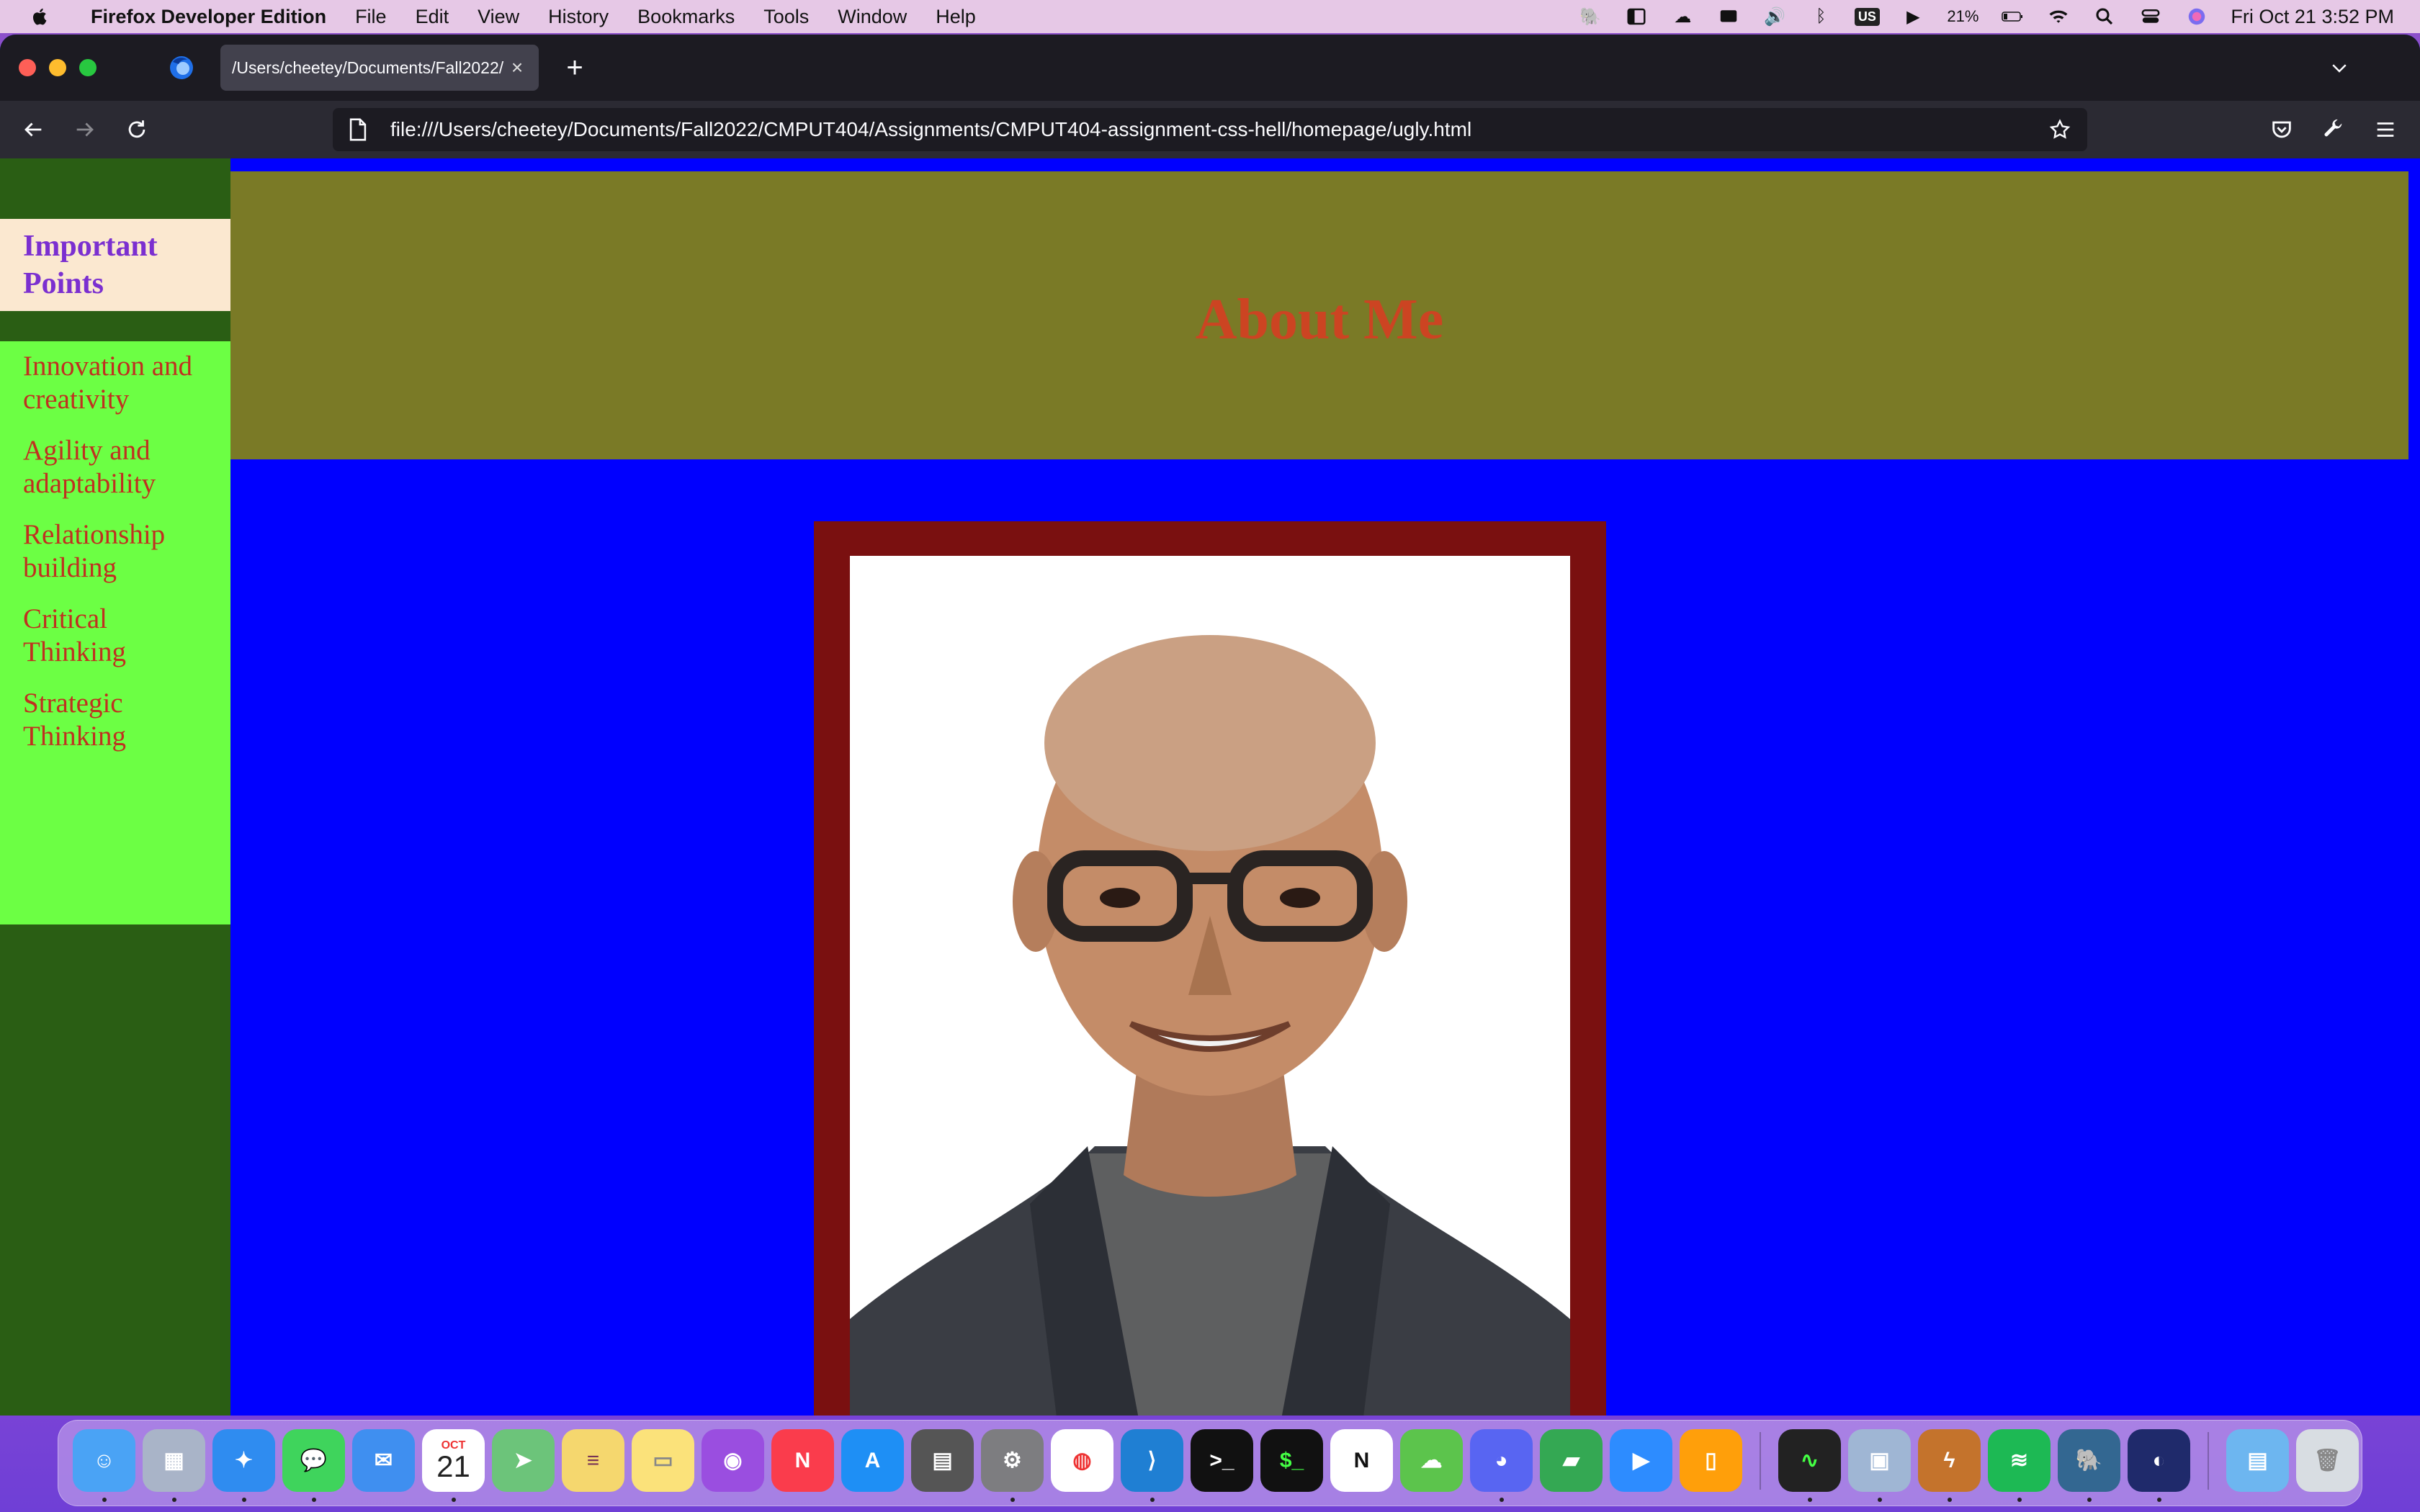 This screenshot has width=2420, height=1512. Describe the element at coordinates (115, 265) in the screenshot. I see `sidebar-title: Important Points` at that location.